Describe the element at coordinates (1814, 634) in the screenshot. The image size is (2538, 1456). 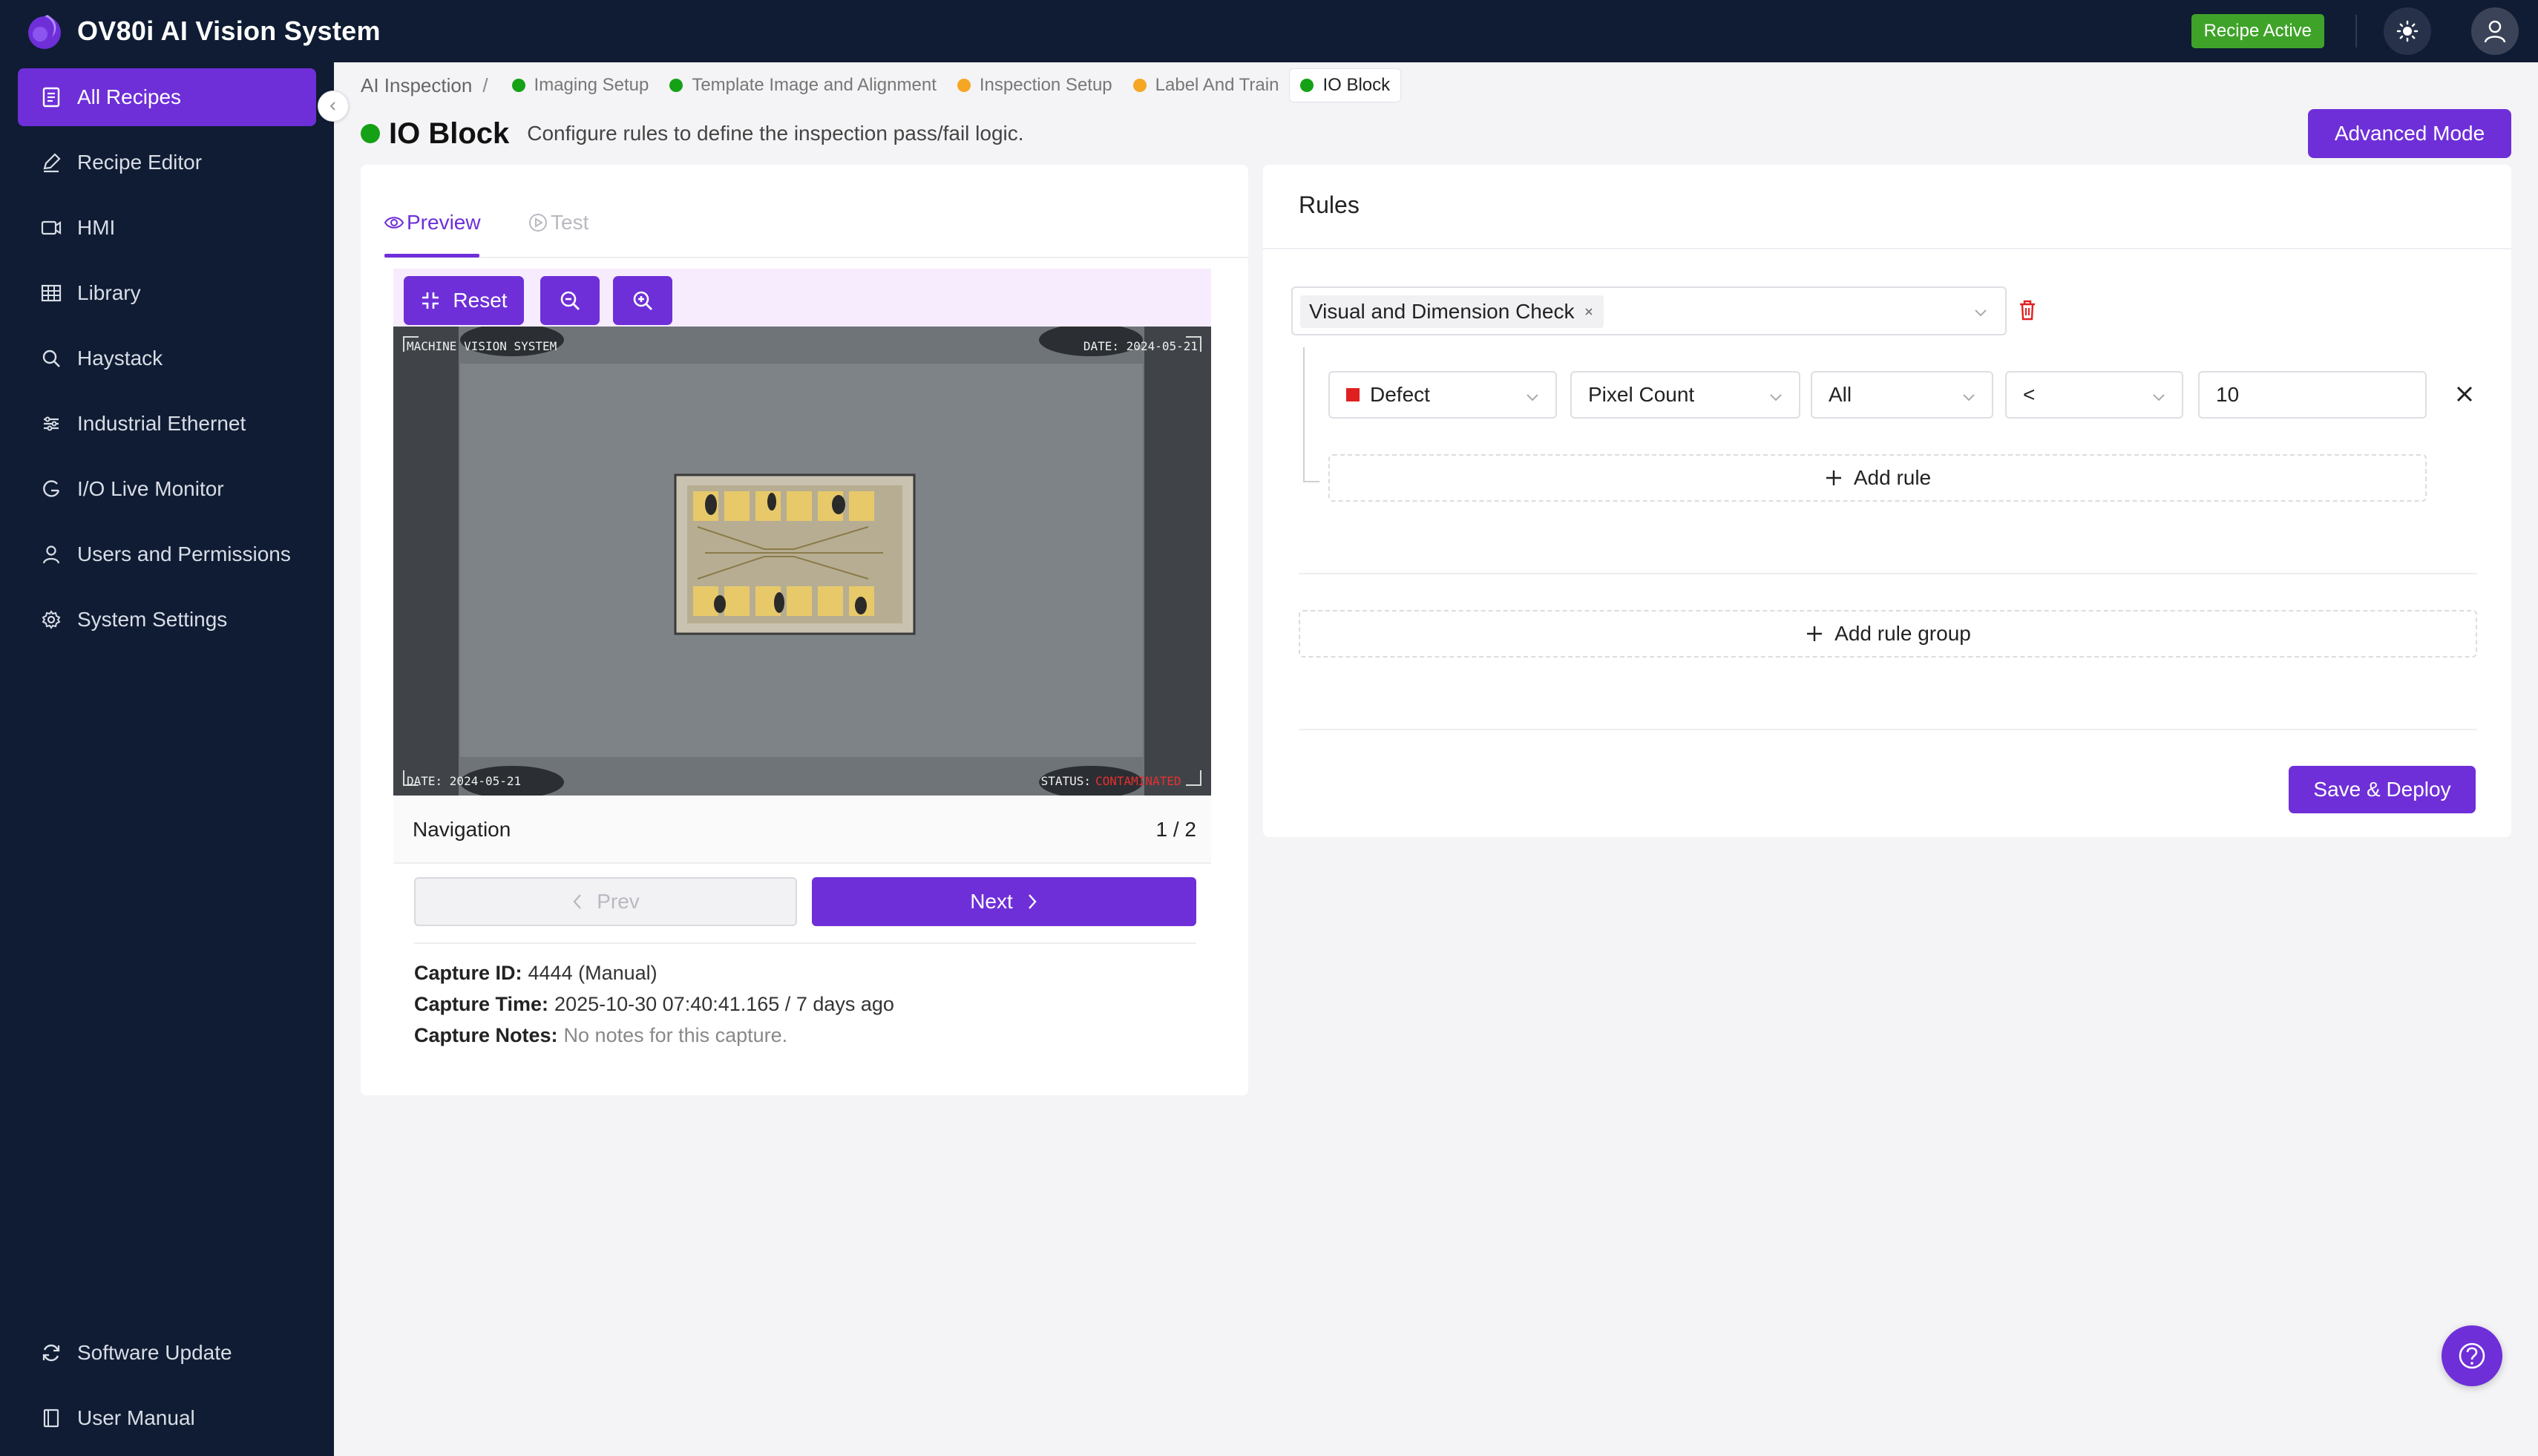
I see `plus-icon` at that location.